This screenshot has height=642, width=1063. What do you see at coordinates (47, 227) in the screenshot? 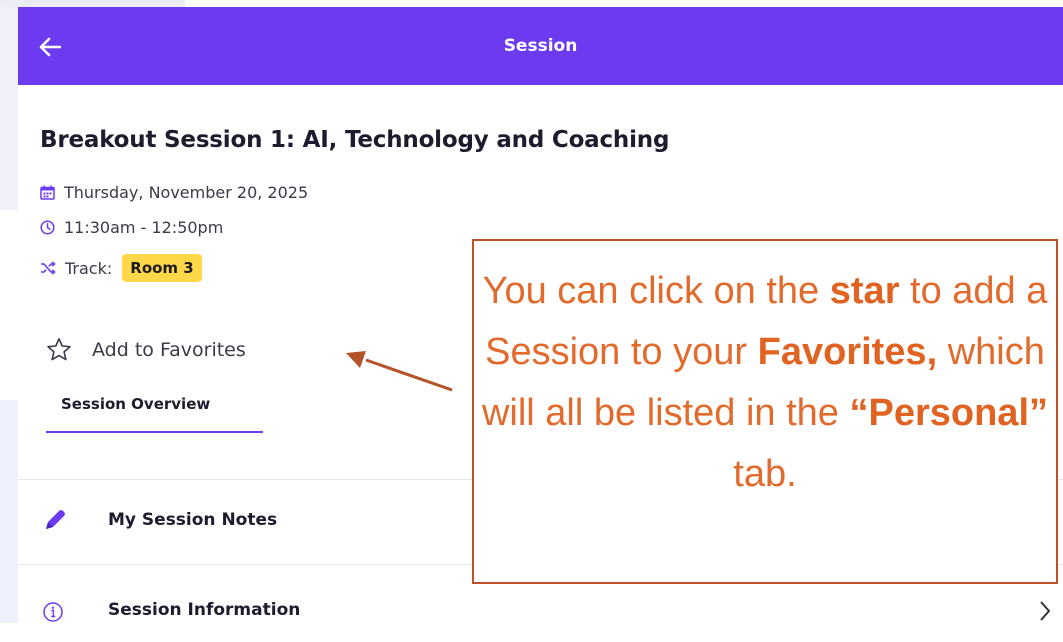
I see `clock-icon` at bounding box center [47, 227].